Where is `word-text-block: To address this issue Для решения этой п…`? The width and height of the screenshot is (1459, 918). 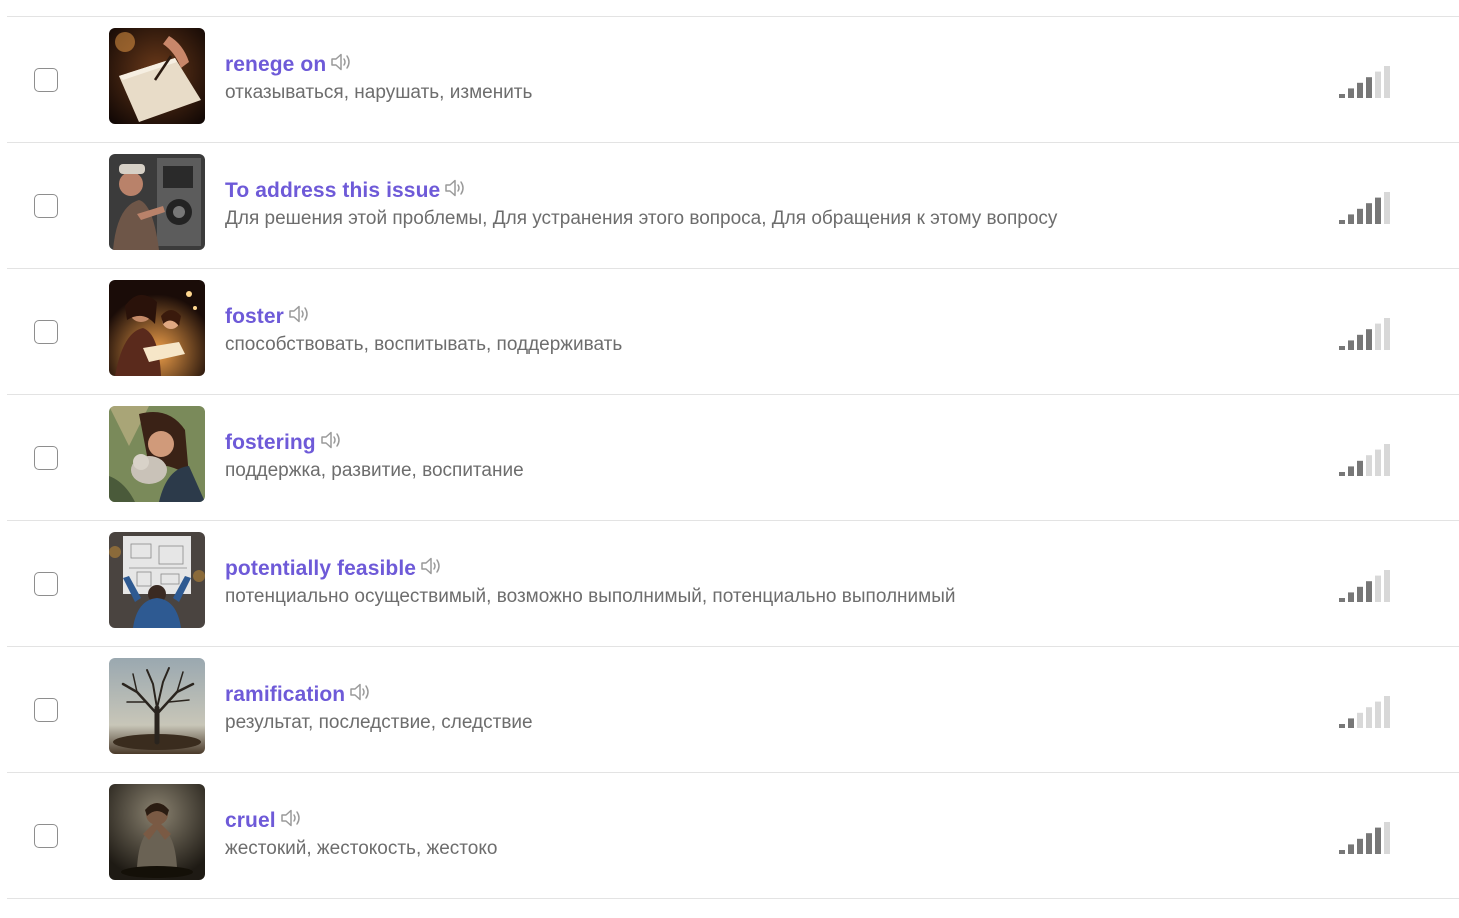 word-text-block: To address this issue Для решения этой п… is located at coordinates (742, 203).